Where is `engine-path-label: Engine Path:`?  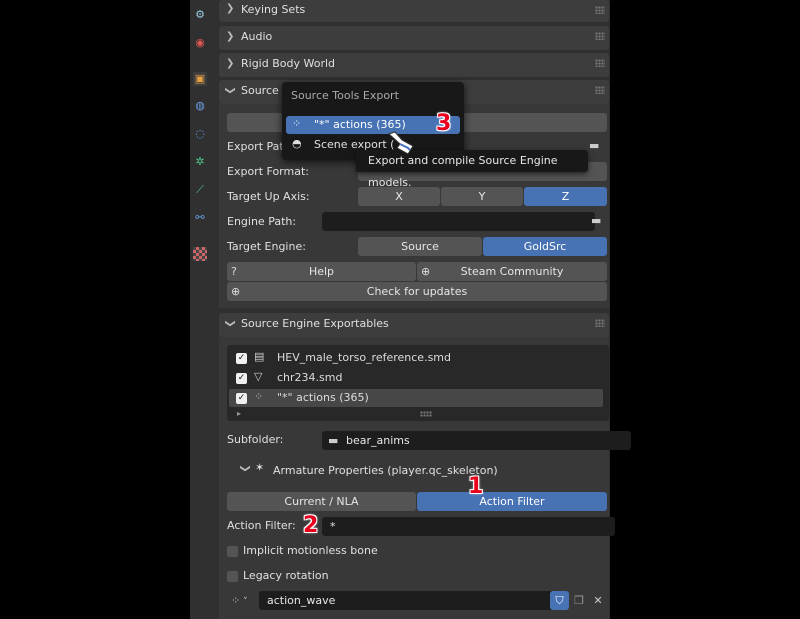
engine-path-label: Engine Path: is located at coordinates (262, 221).